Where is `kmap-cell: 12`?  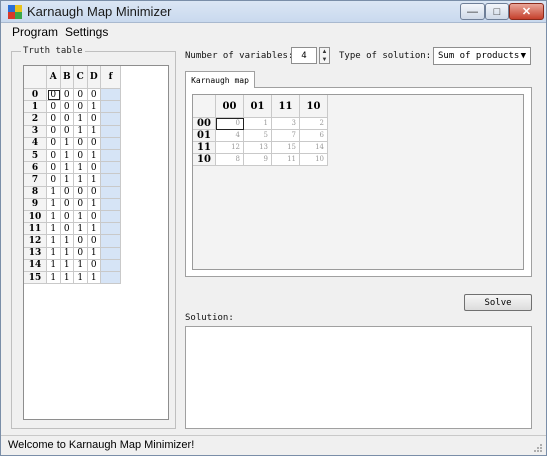 kmap-cell: 12 is located at coordinates (230, 148).